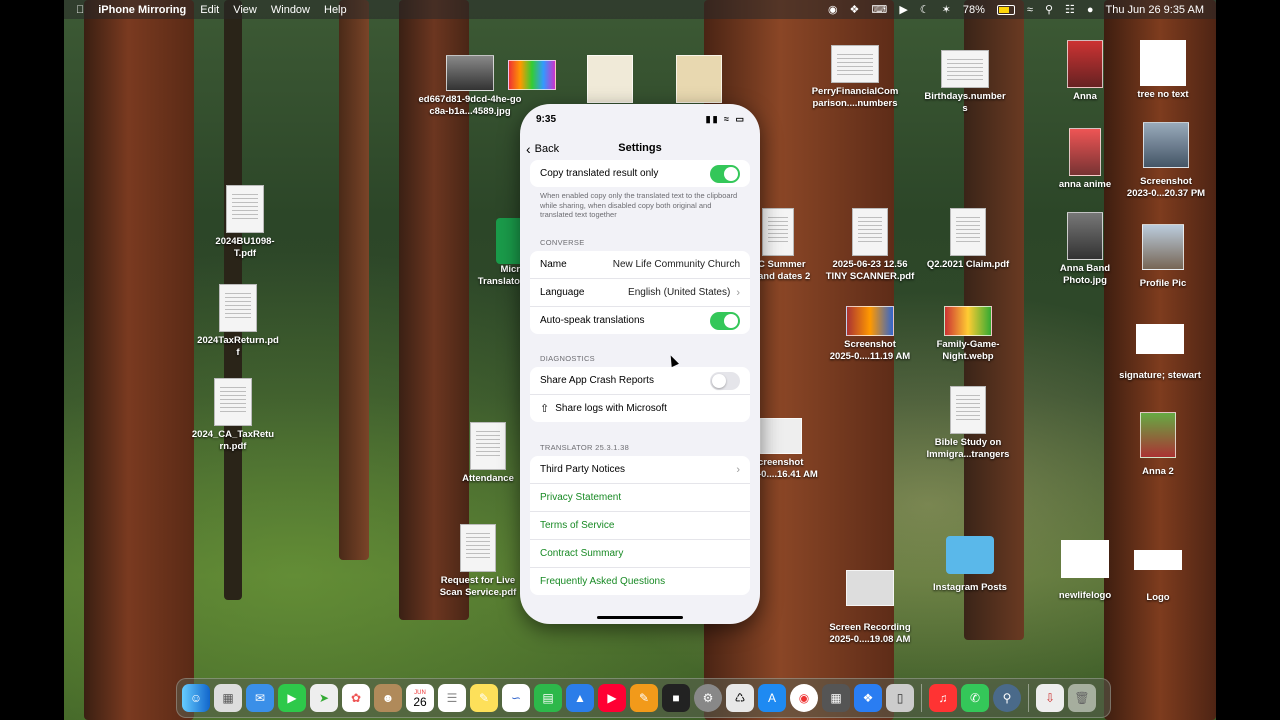 This screenshot has width=1280, height=720. What do you see at coordinates (245, 222) in the screenshot?
I see `desktop-file-2024bu1098: 2024BU1098- T.pdf` at bounding box center [245, 222].